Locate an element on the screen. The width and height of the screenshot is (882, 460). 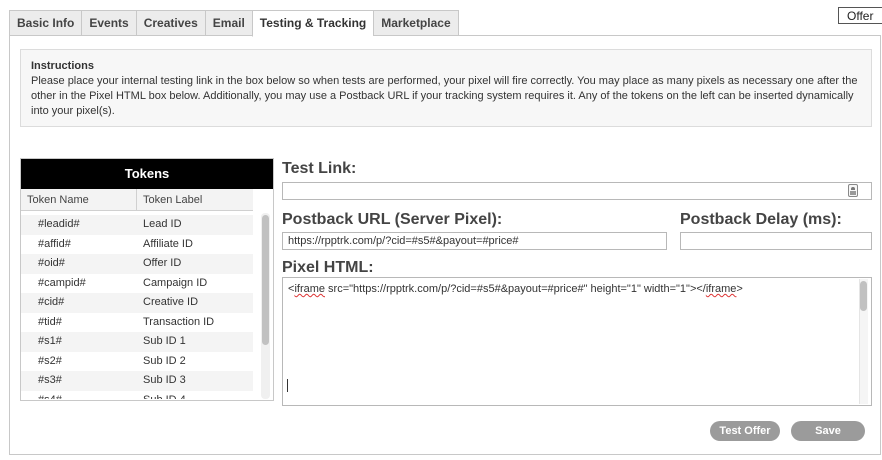
pixel-html-close-tag: iframe is located at coordinates (721, 289).